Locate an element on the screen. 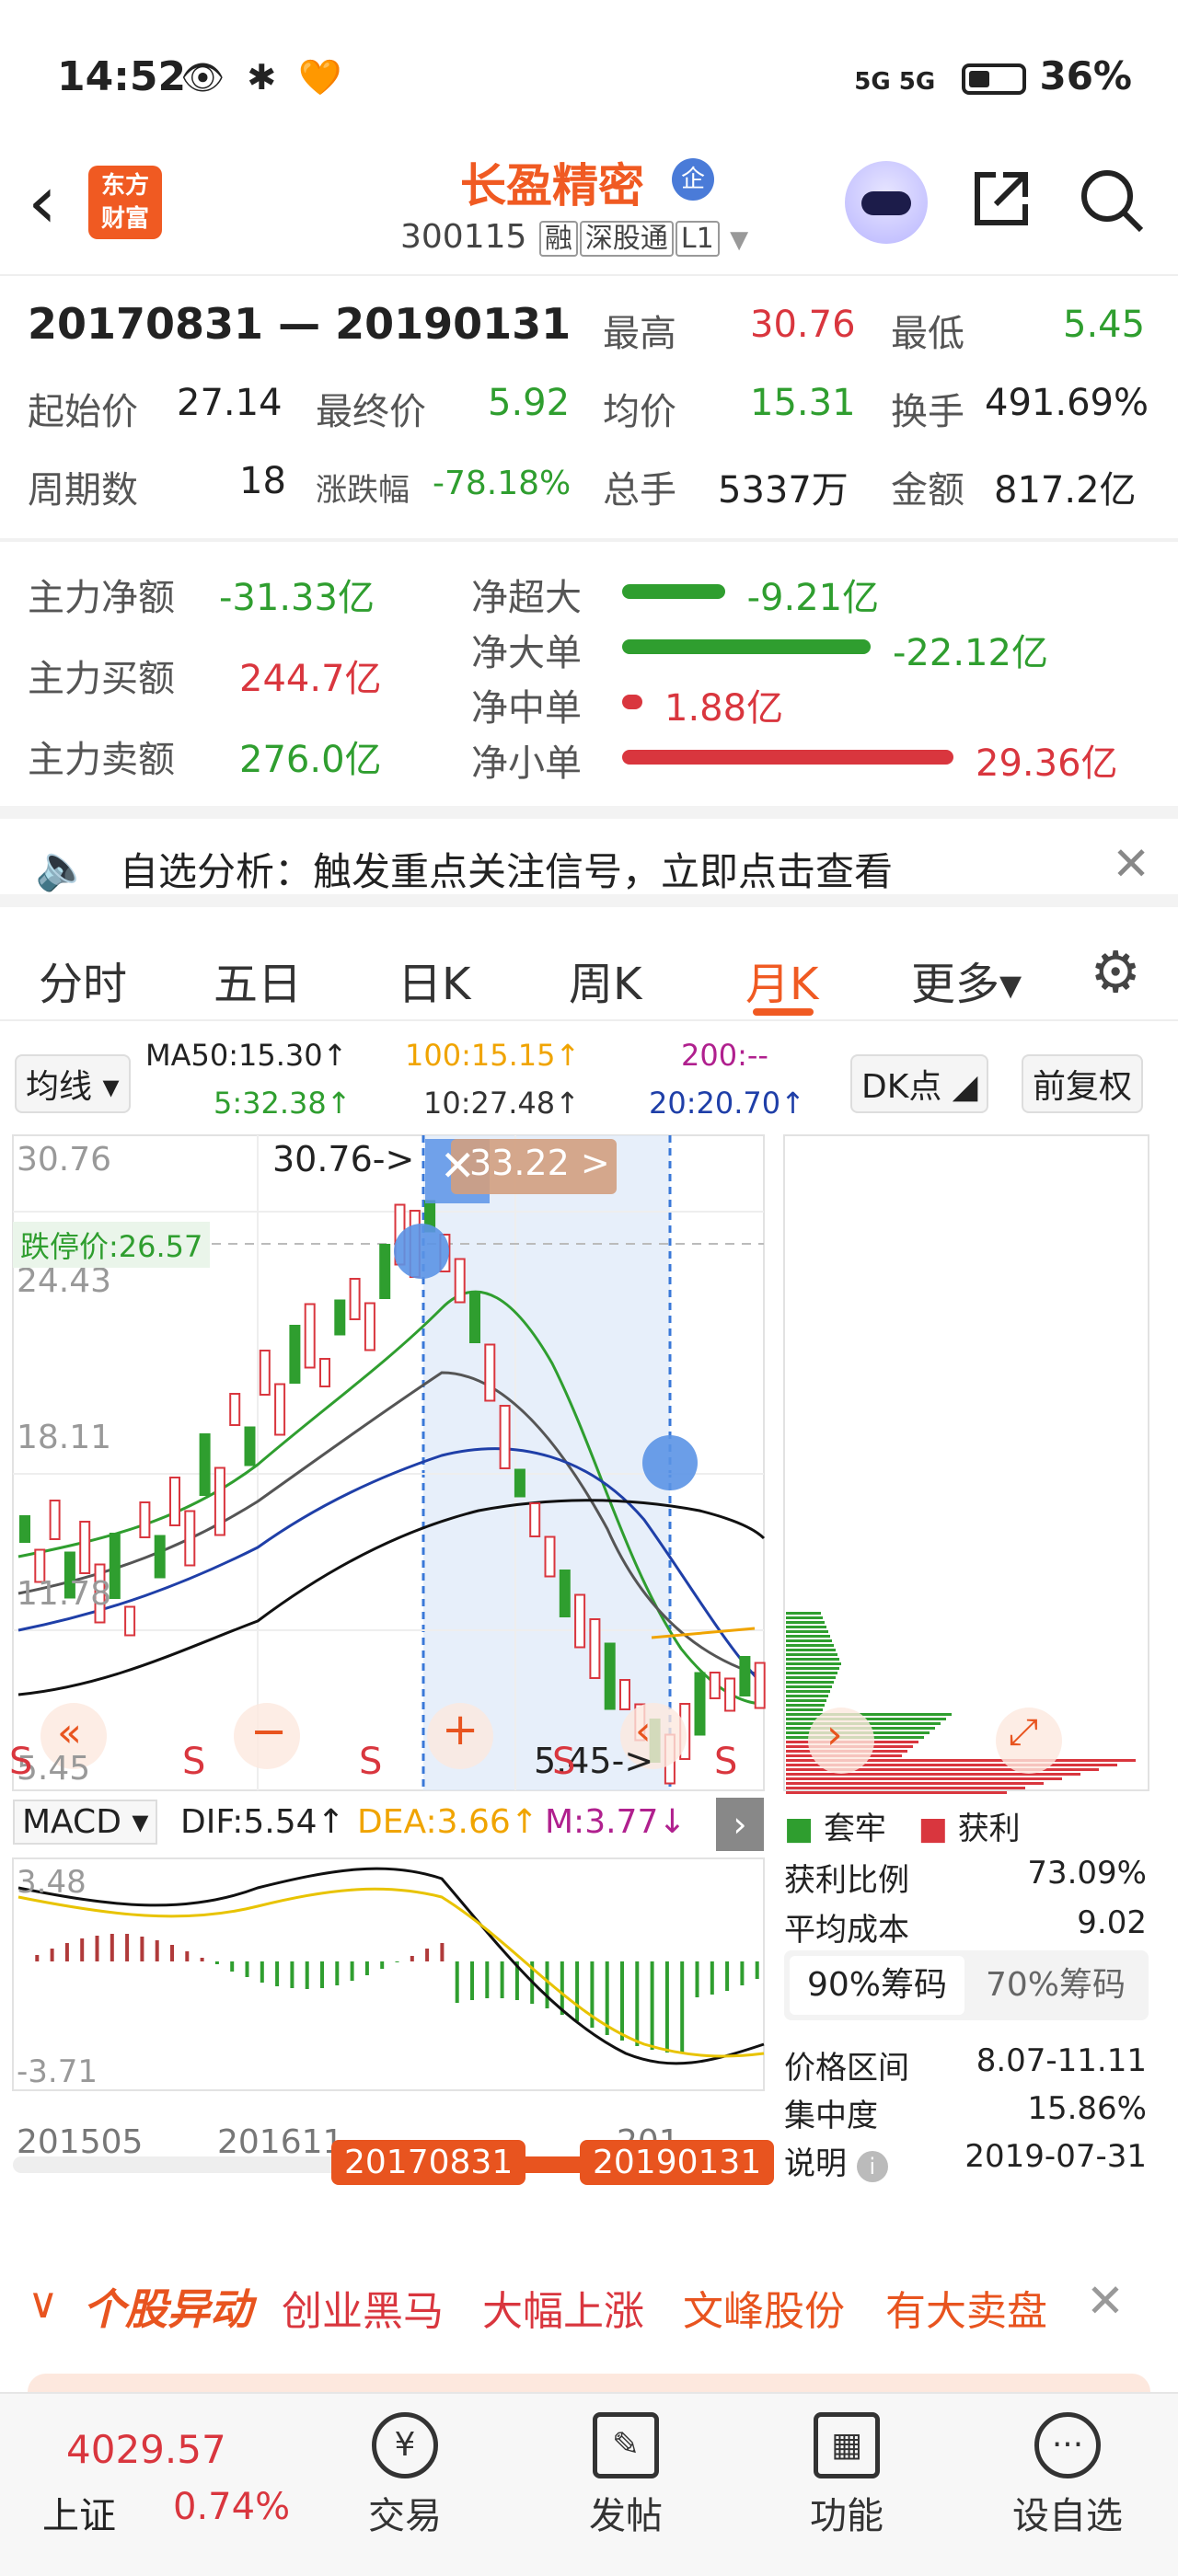 Image resolution: width=1178 pixels, height=2576 pixels. back-arrow-icon: ‹ is located at coordinates (42, 202).